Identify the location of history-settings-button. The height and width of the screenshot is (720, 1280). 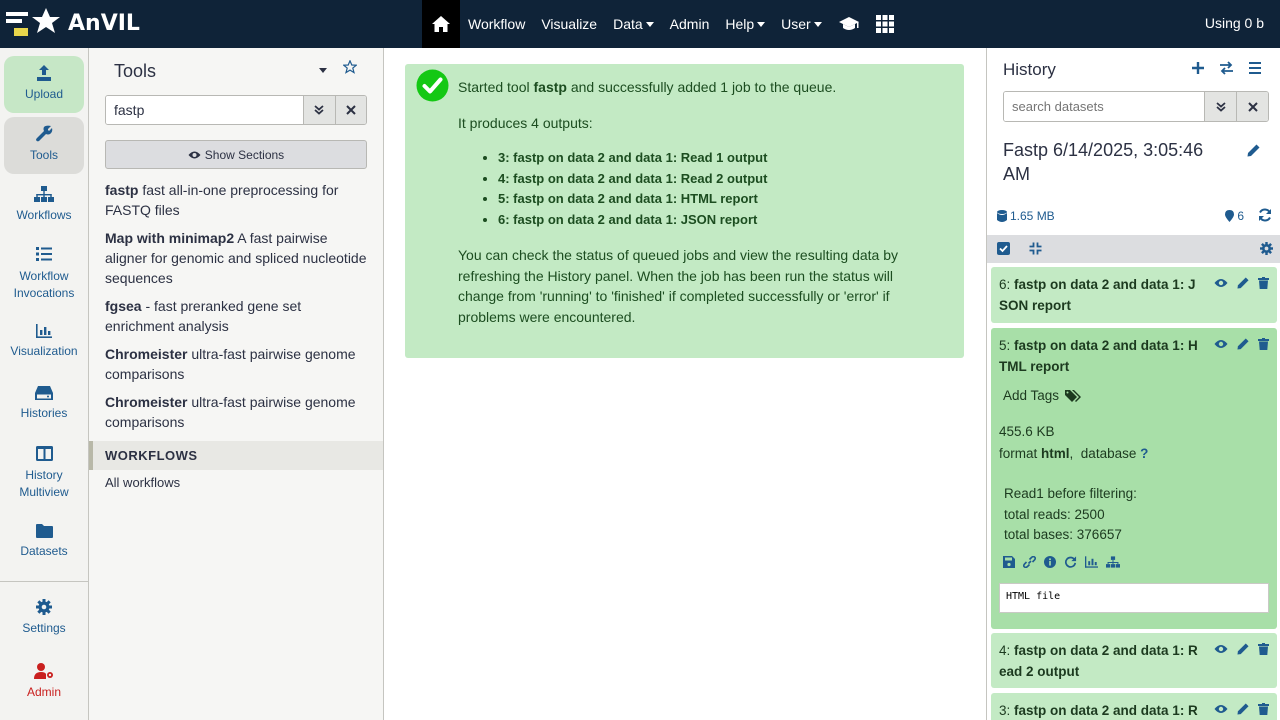
(1266, 250).